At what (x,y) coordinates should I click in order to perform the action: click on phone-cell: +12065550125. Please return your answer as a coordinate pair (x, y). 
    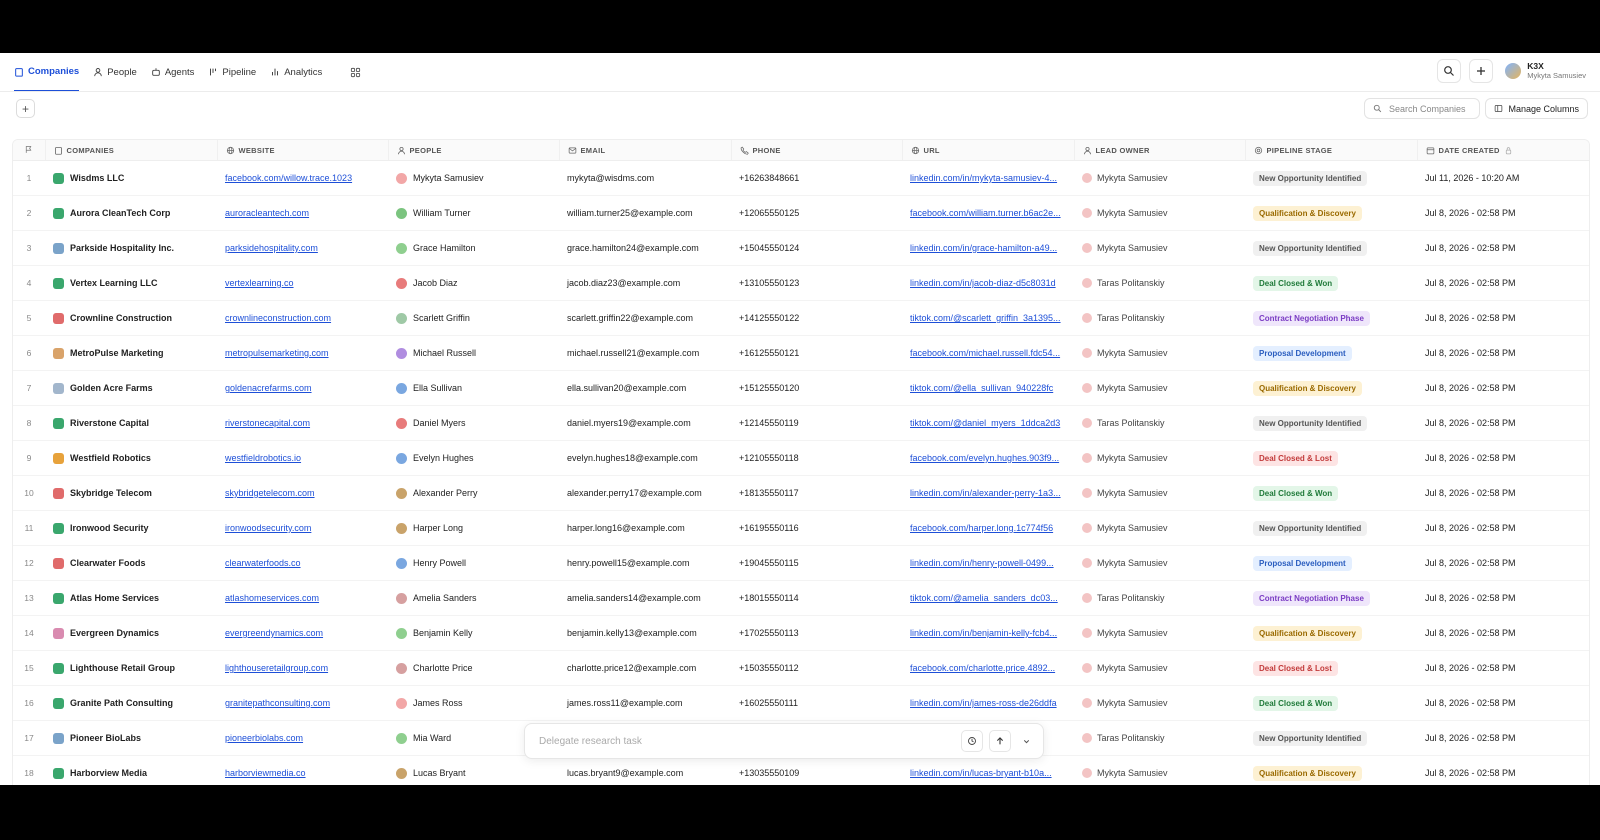
    Looking at the image, I should click on (816, 213).